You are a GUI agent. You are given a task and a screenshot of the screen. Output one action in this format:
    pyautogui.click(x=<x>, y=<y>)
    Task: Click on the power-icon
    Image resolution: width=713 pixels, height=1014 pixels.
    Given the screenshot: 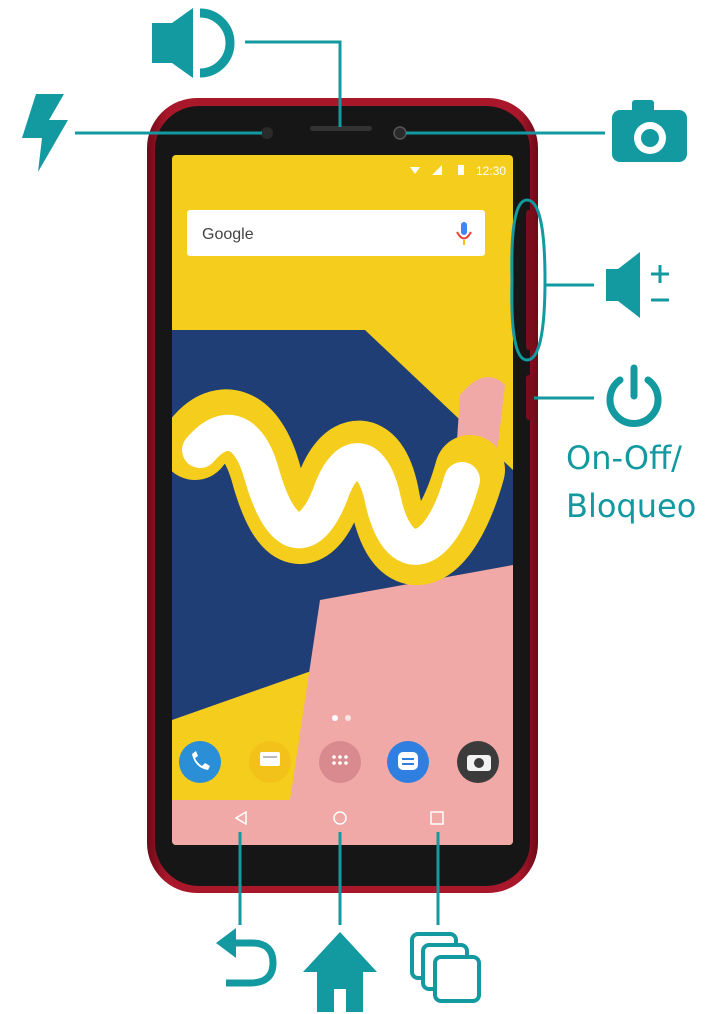 What is the action you would take?
    pyautogui.click(x=634, y=395)
    